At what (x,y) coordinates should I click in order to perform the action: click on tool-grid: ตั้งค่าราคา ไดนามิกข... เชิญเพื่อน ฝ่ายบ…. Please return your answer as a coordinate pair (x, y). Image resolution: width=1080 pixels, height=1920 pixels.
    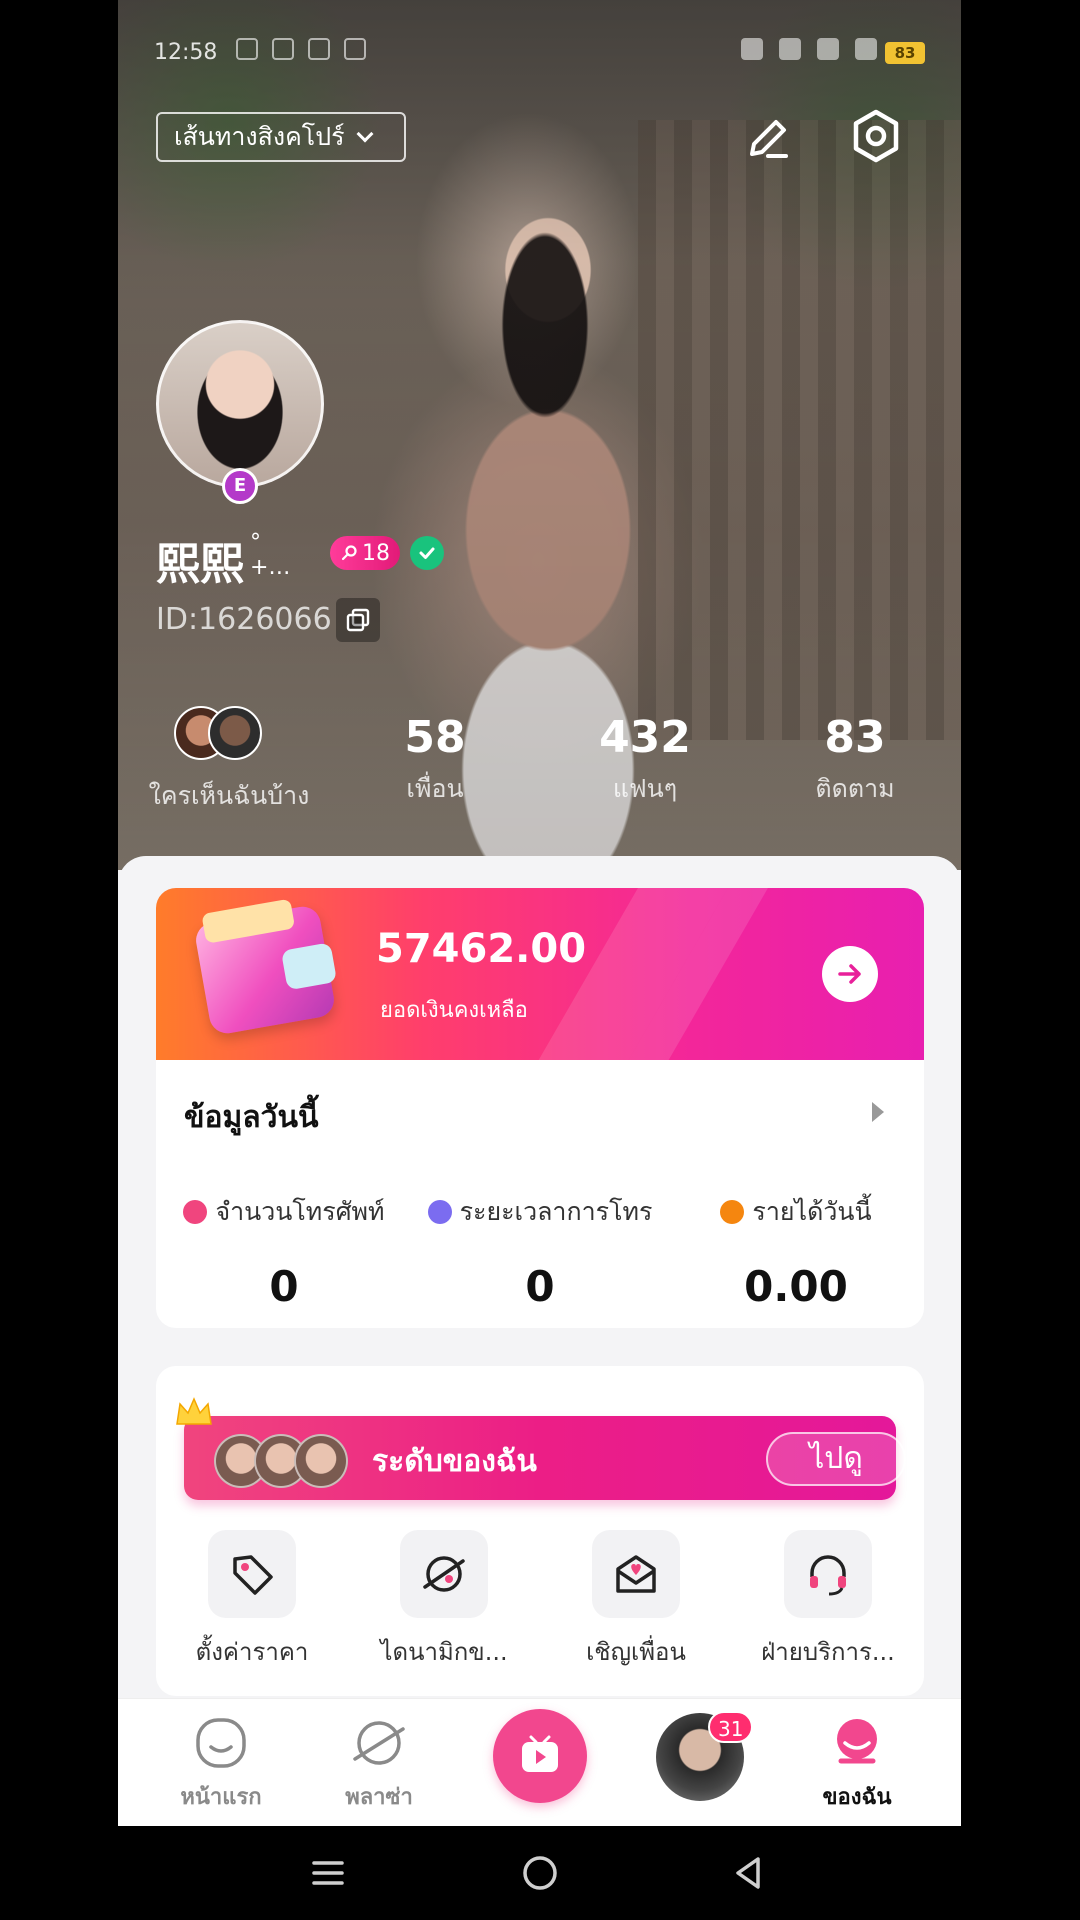
    Looking at the image, I should click on (540, 1600).